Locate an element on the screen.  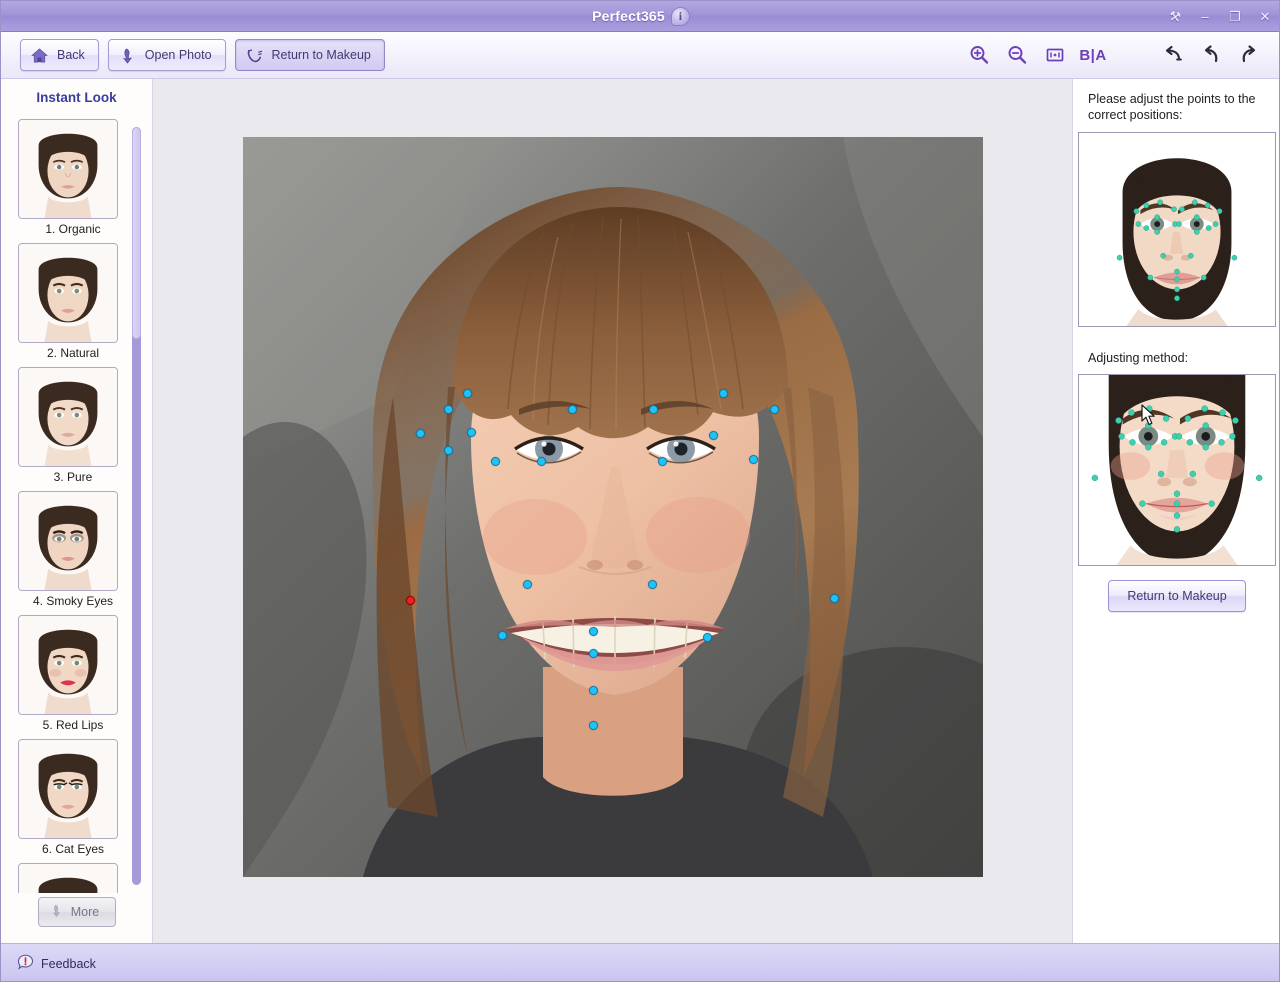
return-to-makeup-container: Return to Makeup is located at coordinates (1176, 596).